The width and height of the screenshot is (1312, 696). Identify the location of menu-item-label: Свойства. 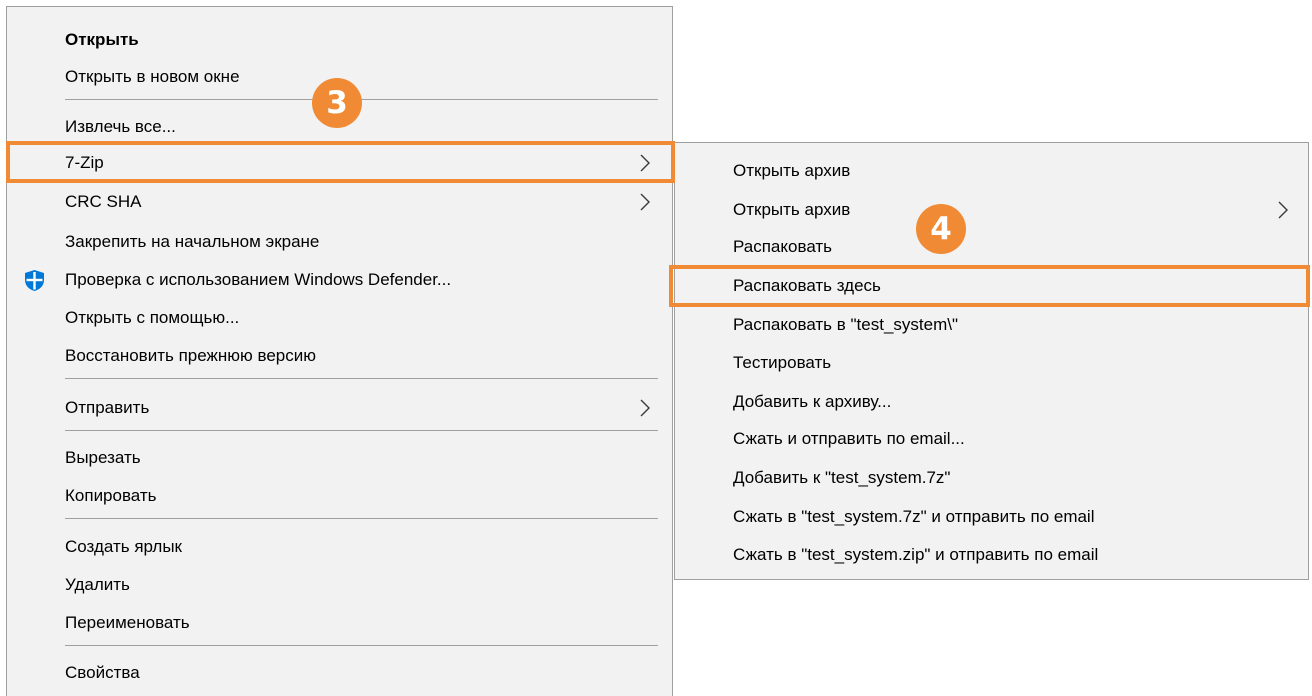
(102, 672).